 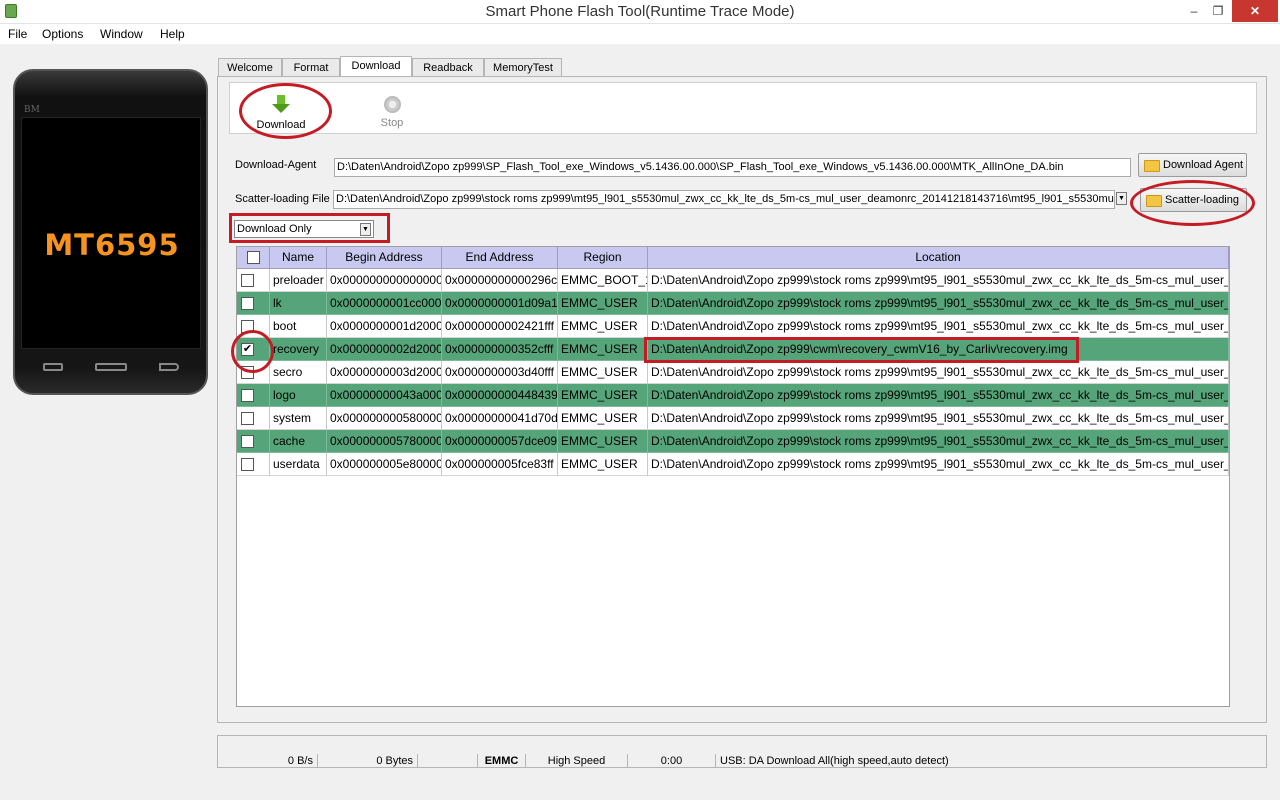 What do you see at coordinates (121, 34) in the screenshot?
I see `menu-window: Window` at bounding box center [121, 34].